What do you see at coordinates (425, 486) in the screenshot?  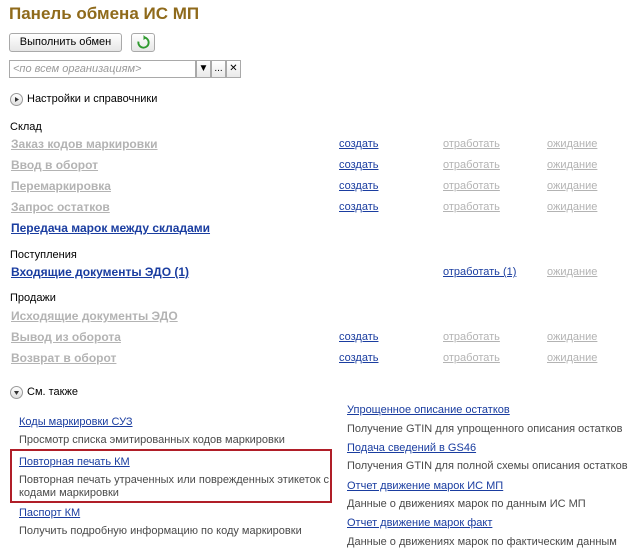 I see `report-ismp-link: Отчет движение марок ИС МП` at bounding box center [425, 486].